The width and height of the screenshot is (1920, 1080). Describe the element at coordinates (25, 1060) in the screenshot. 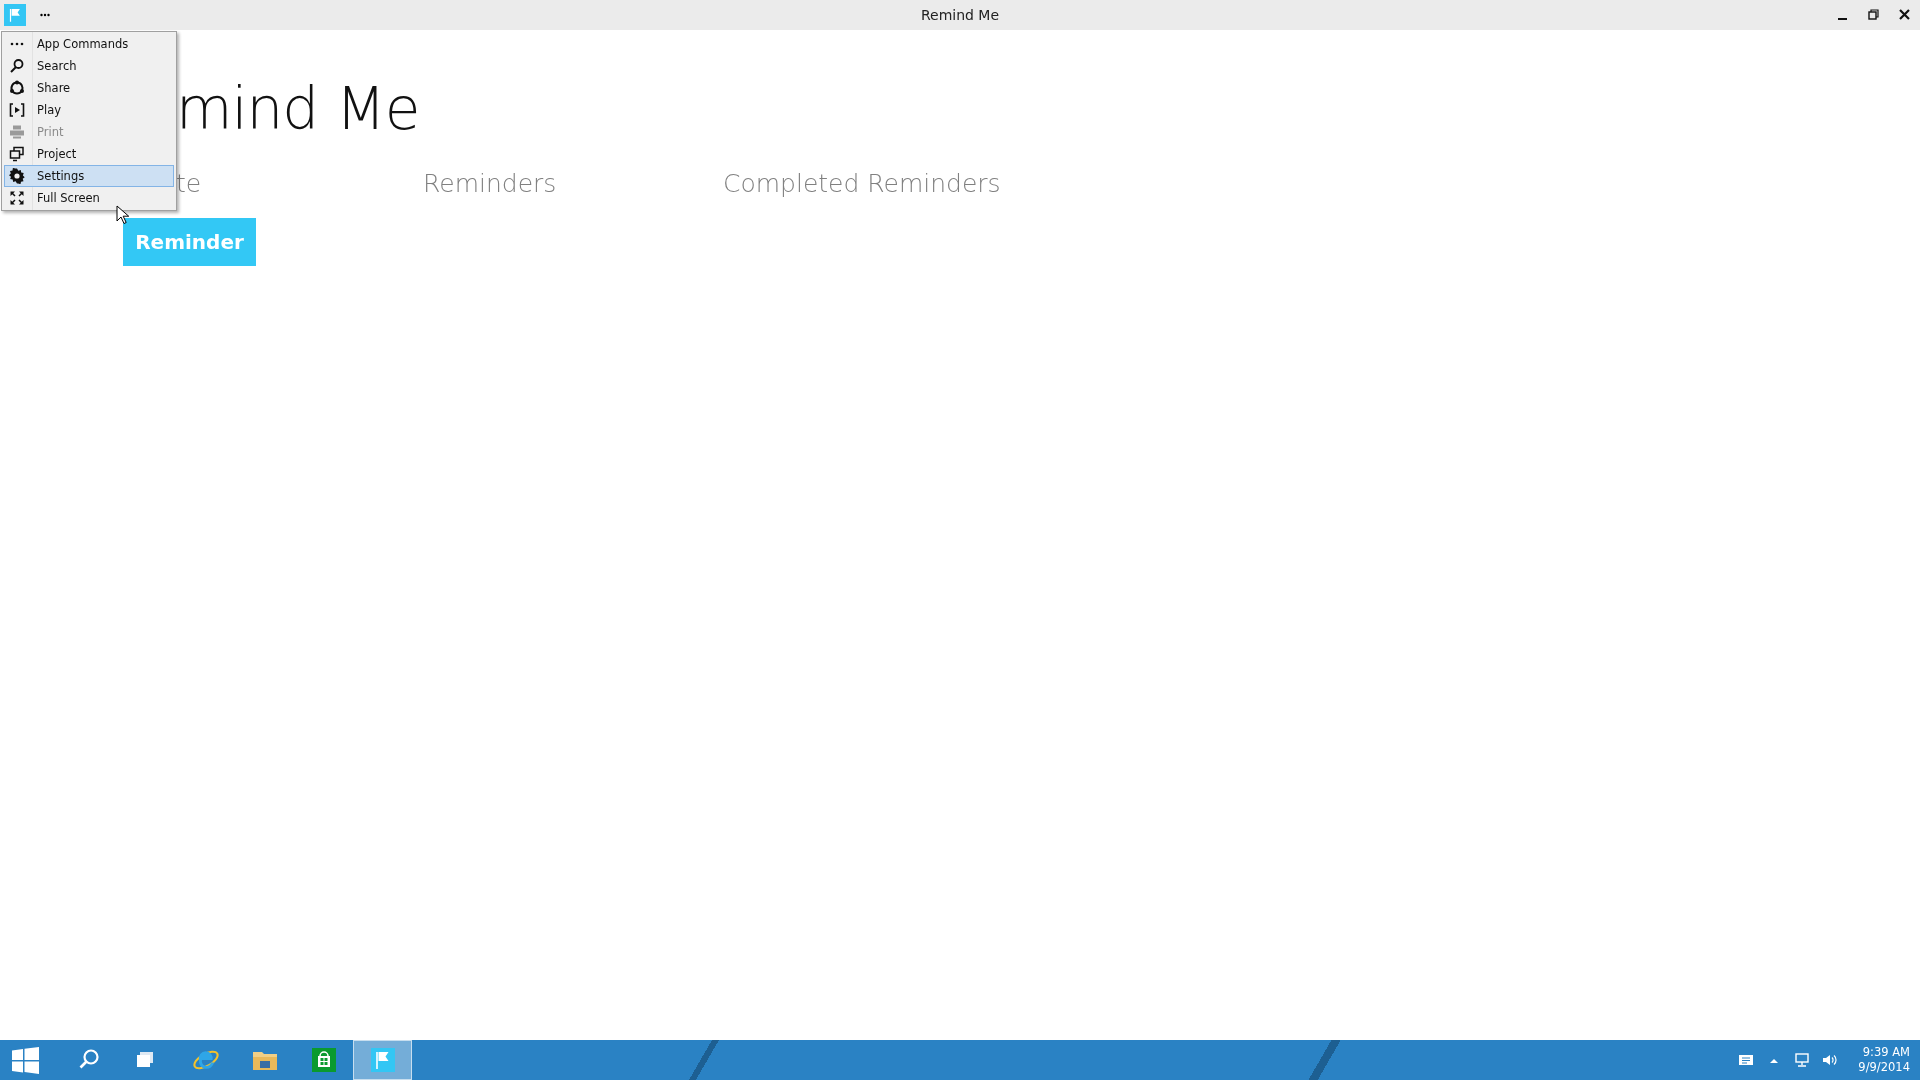

I see `windows-logo-icon` at that location.